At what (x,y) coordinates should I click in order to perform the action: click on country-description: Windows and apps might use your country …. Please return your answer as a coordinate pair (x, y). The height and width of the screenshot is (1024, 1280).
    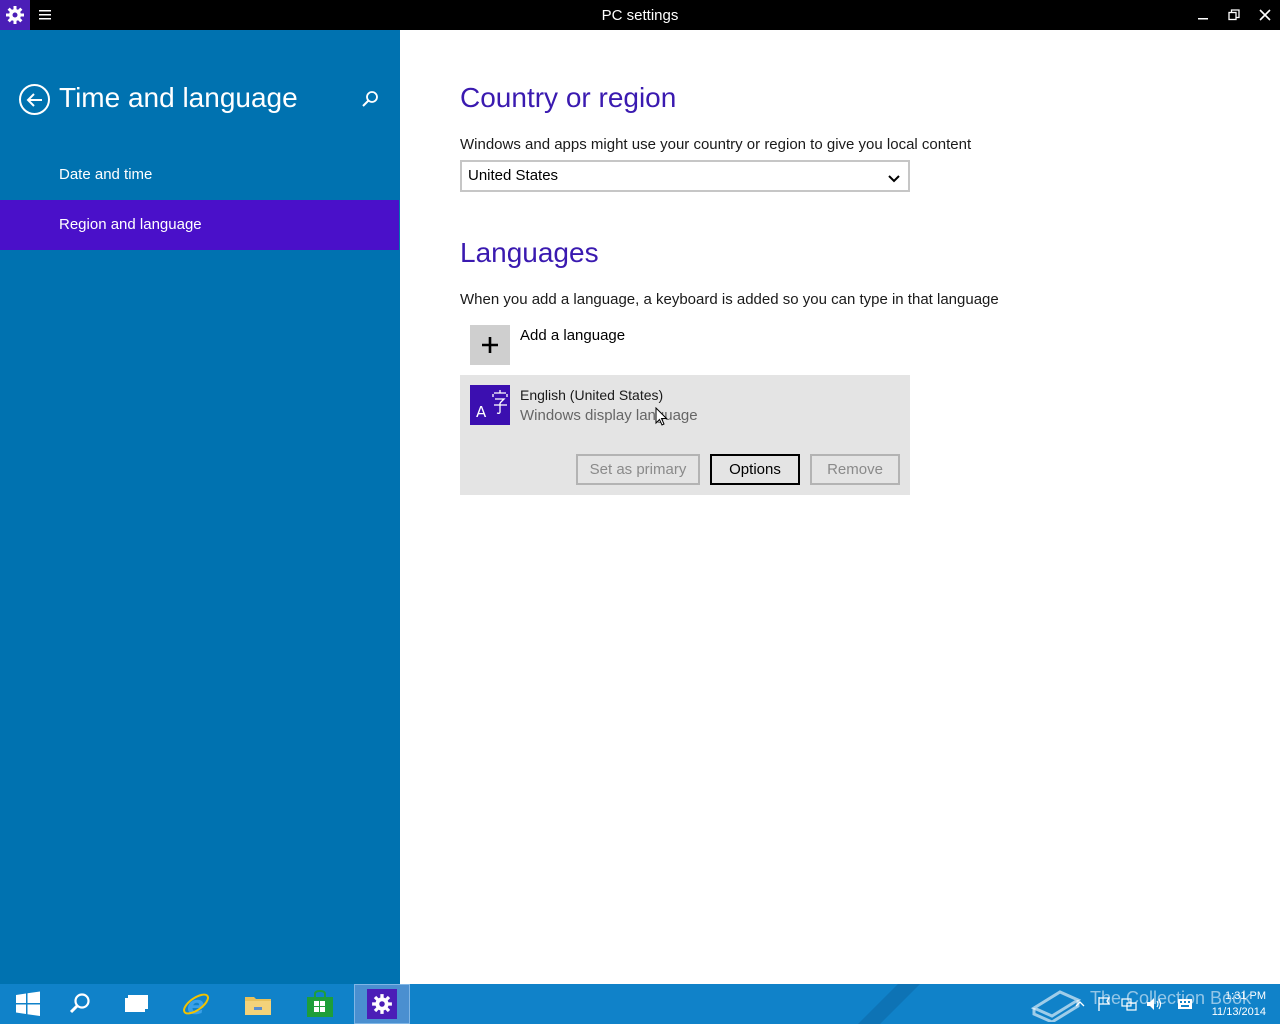
    Looking at the image, I should click on (716, 144).